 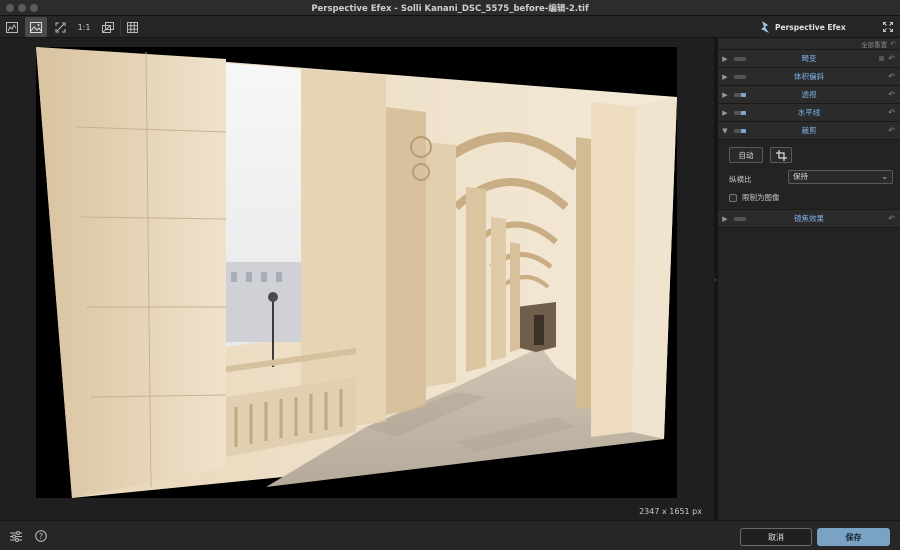 I want to click on constrain-to-image-row: 限制为图像, so click(x=754, y=197).